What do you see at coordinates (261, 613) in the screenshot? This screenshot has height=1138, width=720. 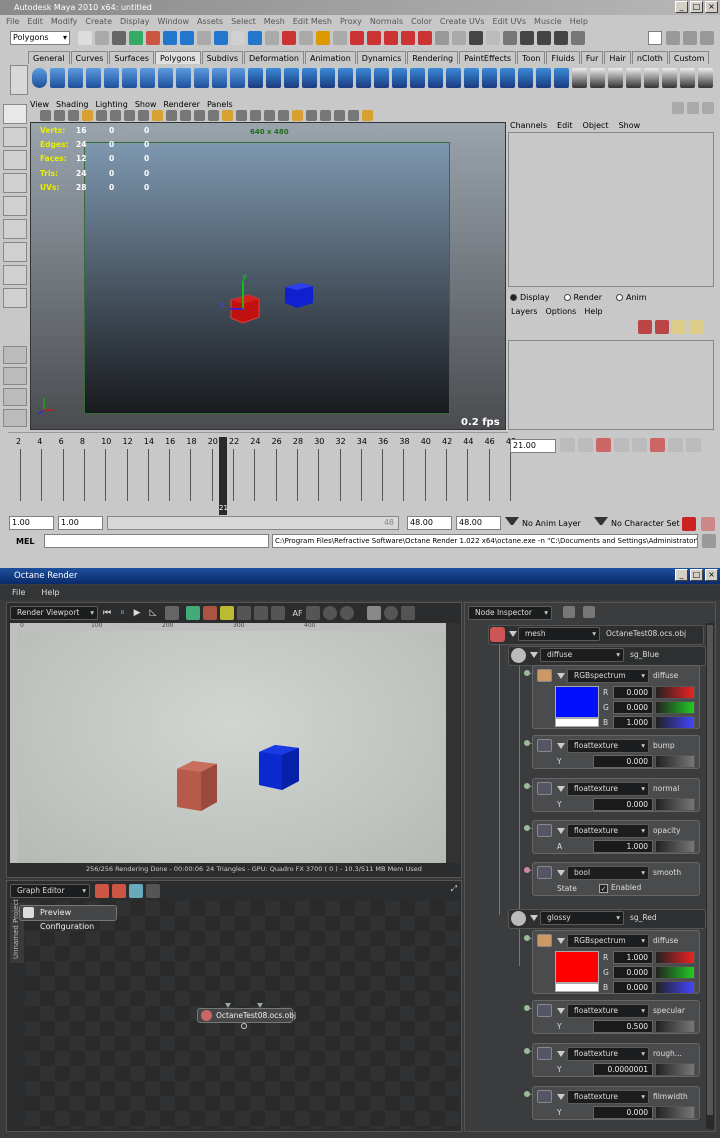 I see `pan-icon` at bounding box center [261, 613].